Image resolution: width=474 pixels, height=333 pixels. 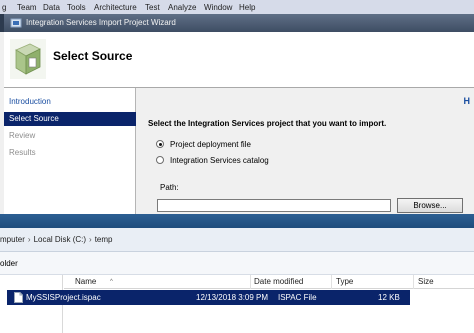 I want to click on option-project-deployment-file: Project deployment file, so click(x=203, y=144).